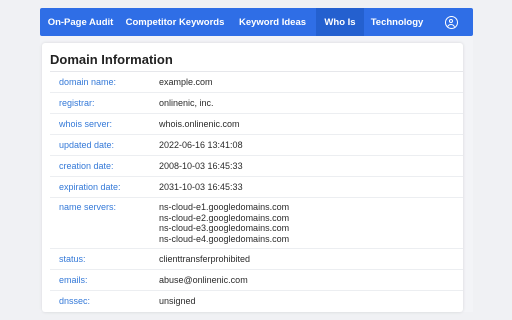  What do you see at coordinates (256, 103) in the screenshot?
I see `row-registrar: registrar: onlinenic, inc.` at bounding box center [256, 103].